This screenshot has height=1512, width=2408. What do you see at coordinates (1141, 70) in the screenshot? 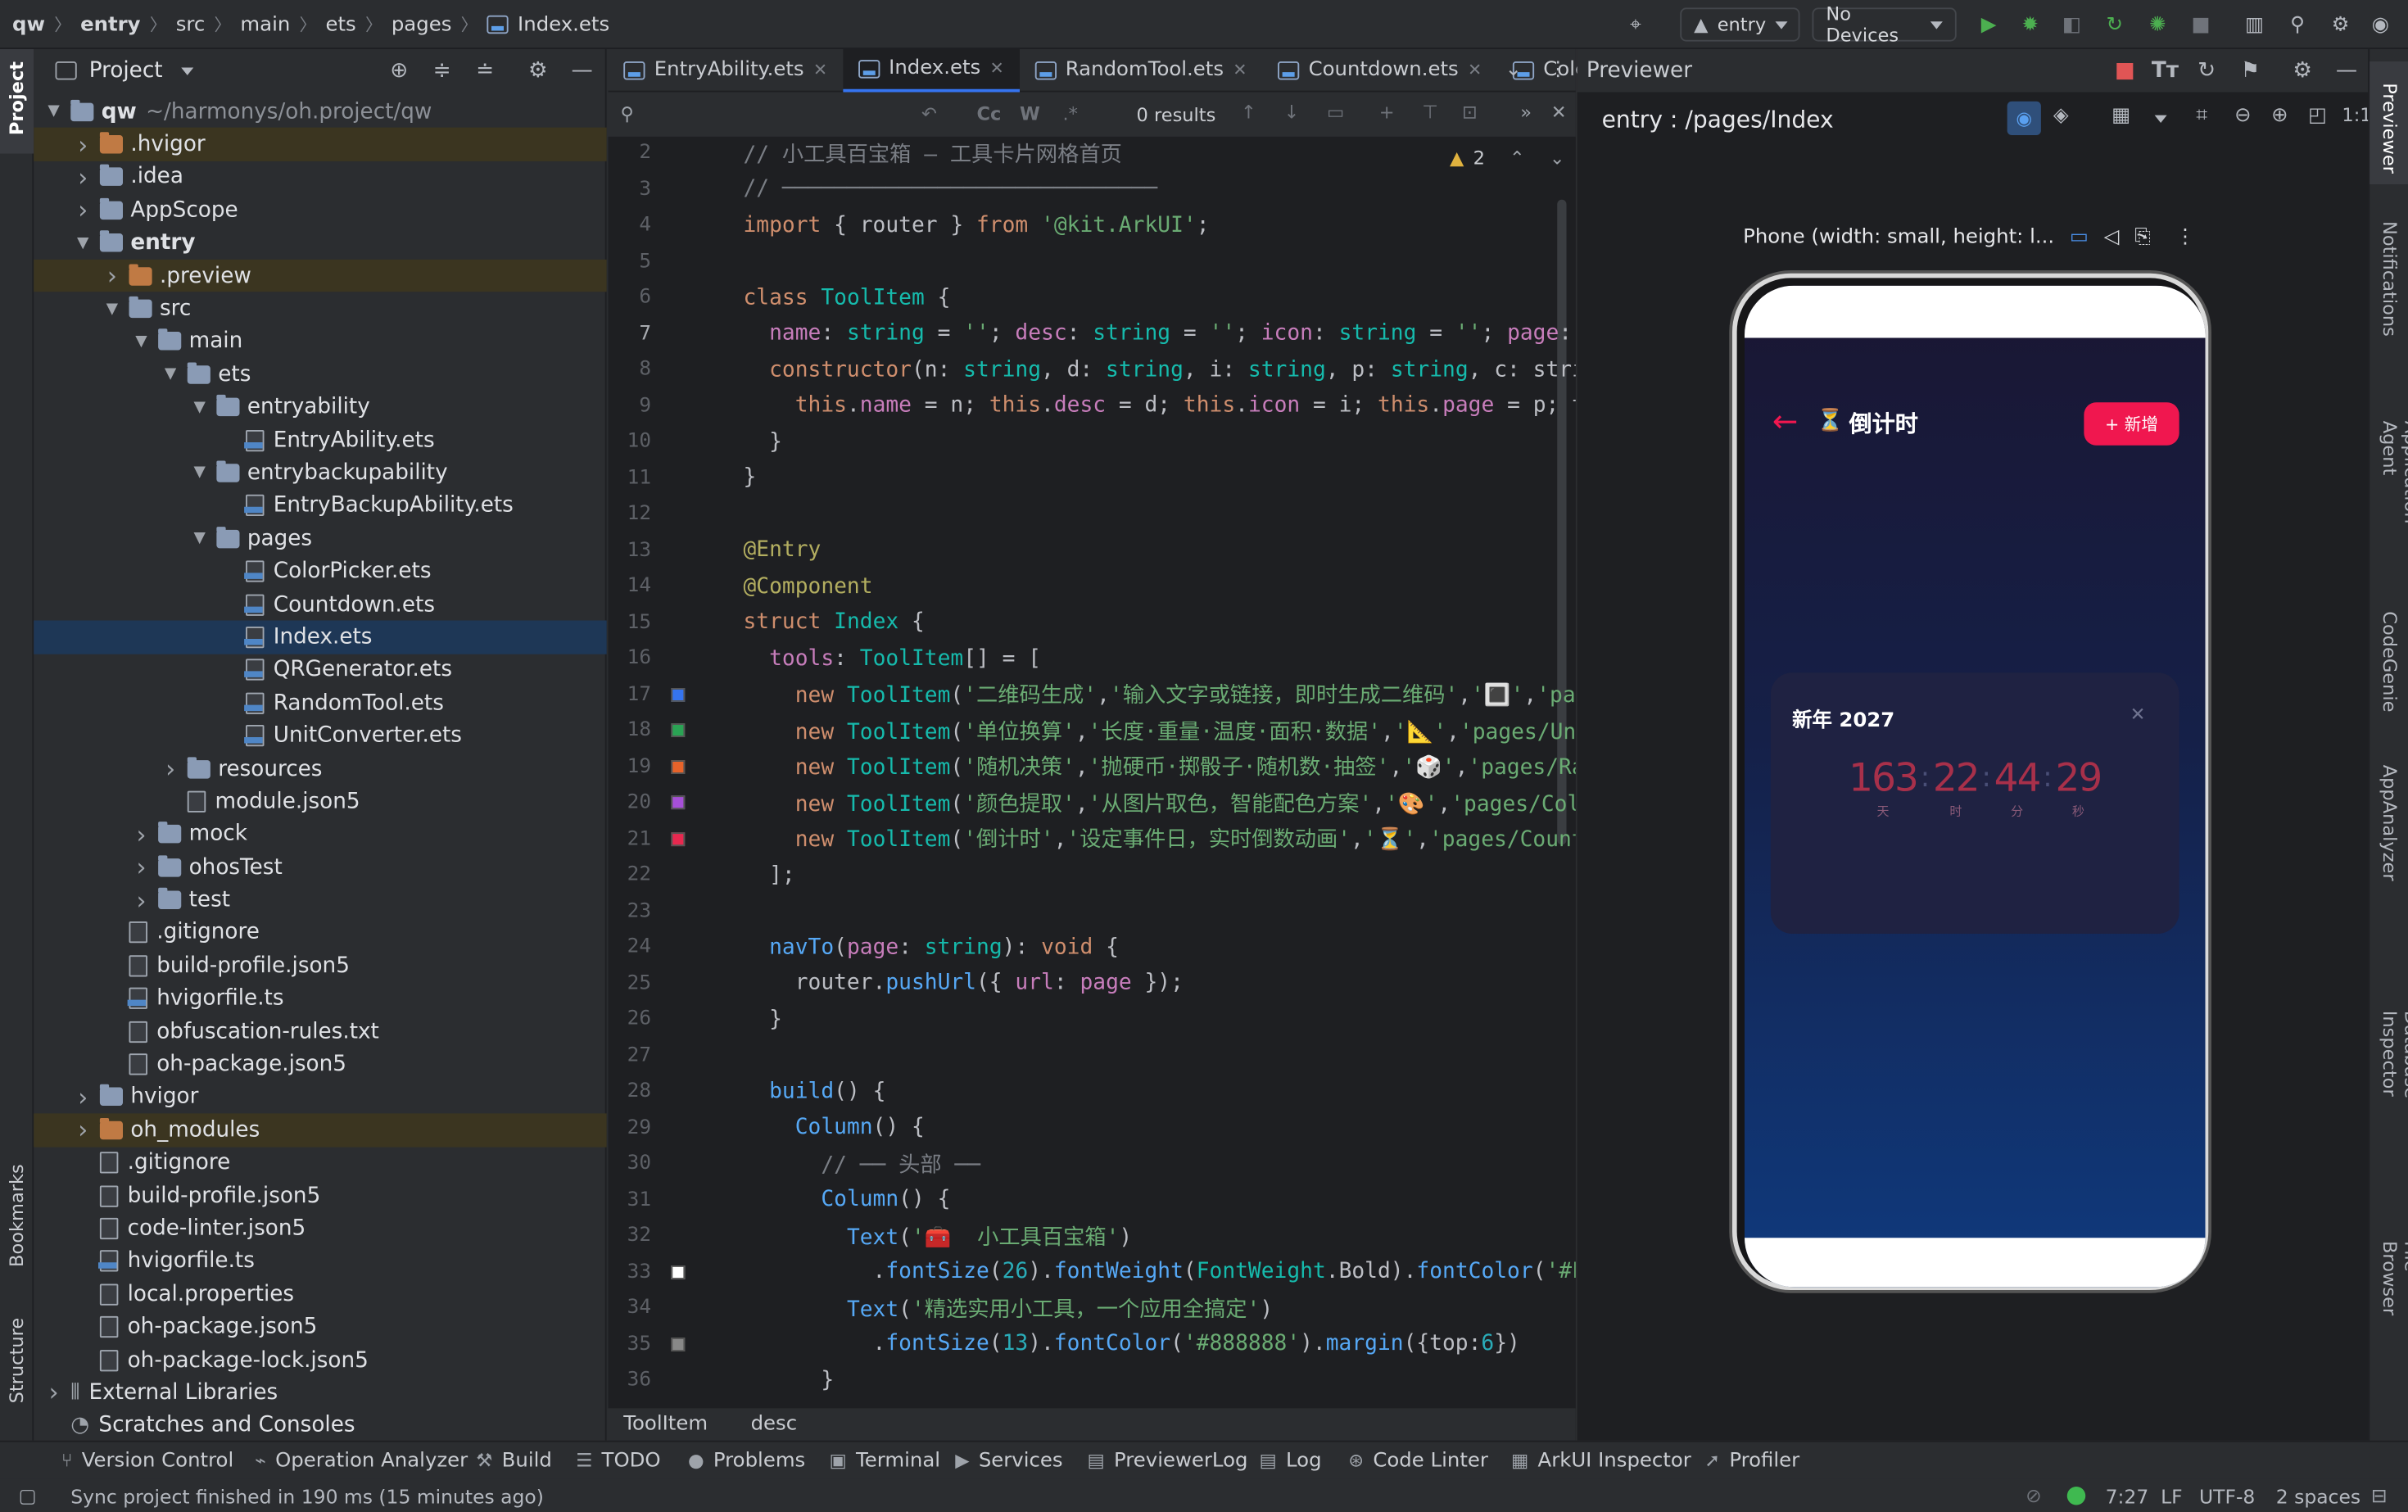
I see `editor-tab: RandomTool.ets ✕` at bounding box center [1141, 70].